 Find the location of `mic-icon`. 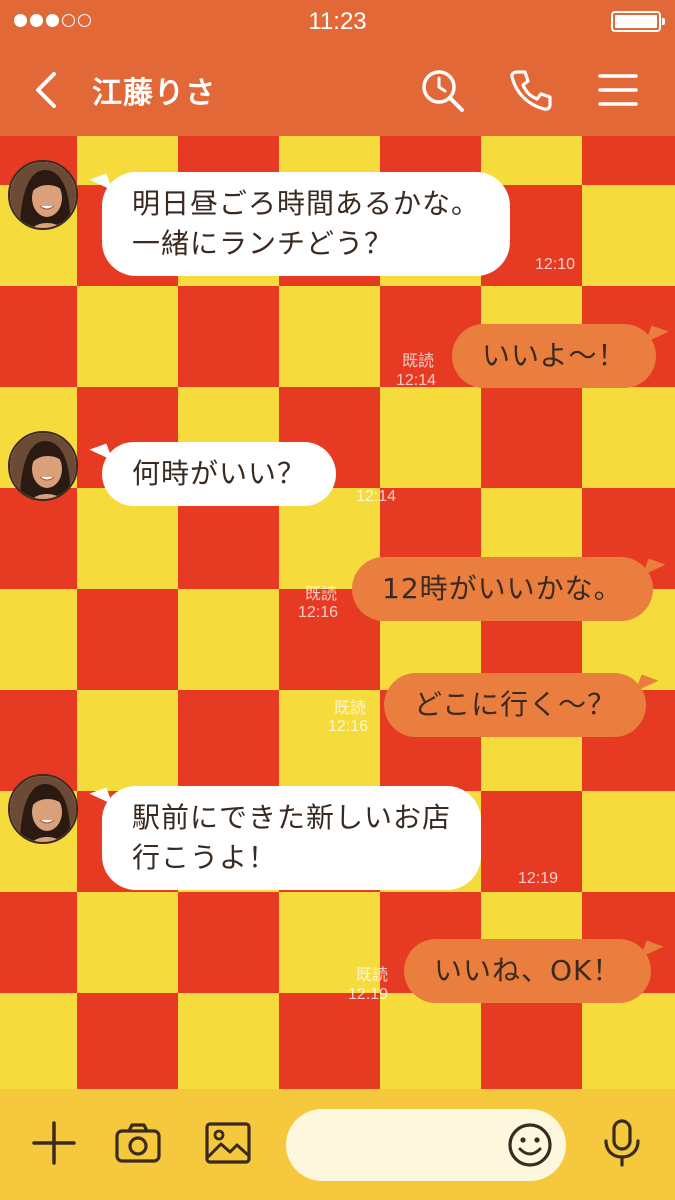

mic-icon is located at coordinates (622, 1143).